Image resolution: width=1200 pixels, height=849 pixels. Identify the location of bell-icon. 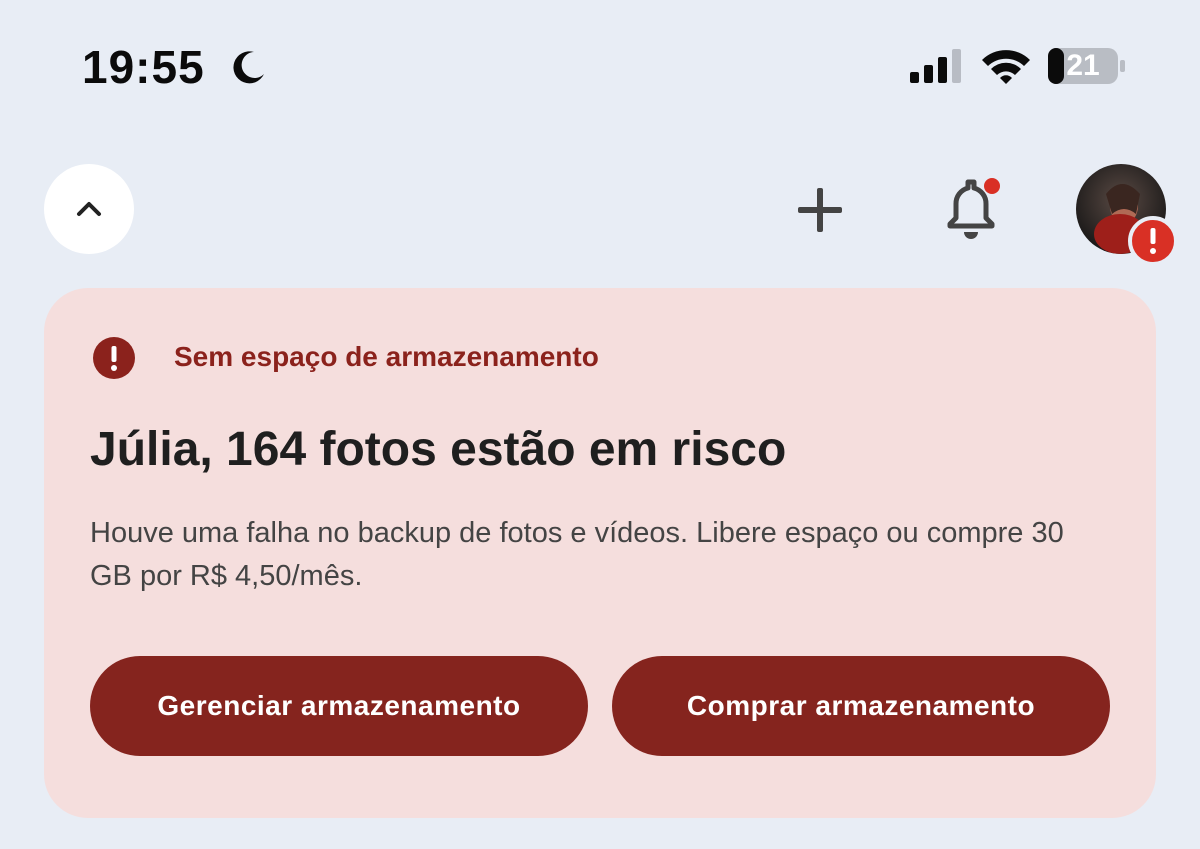
(971, 207).